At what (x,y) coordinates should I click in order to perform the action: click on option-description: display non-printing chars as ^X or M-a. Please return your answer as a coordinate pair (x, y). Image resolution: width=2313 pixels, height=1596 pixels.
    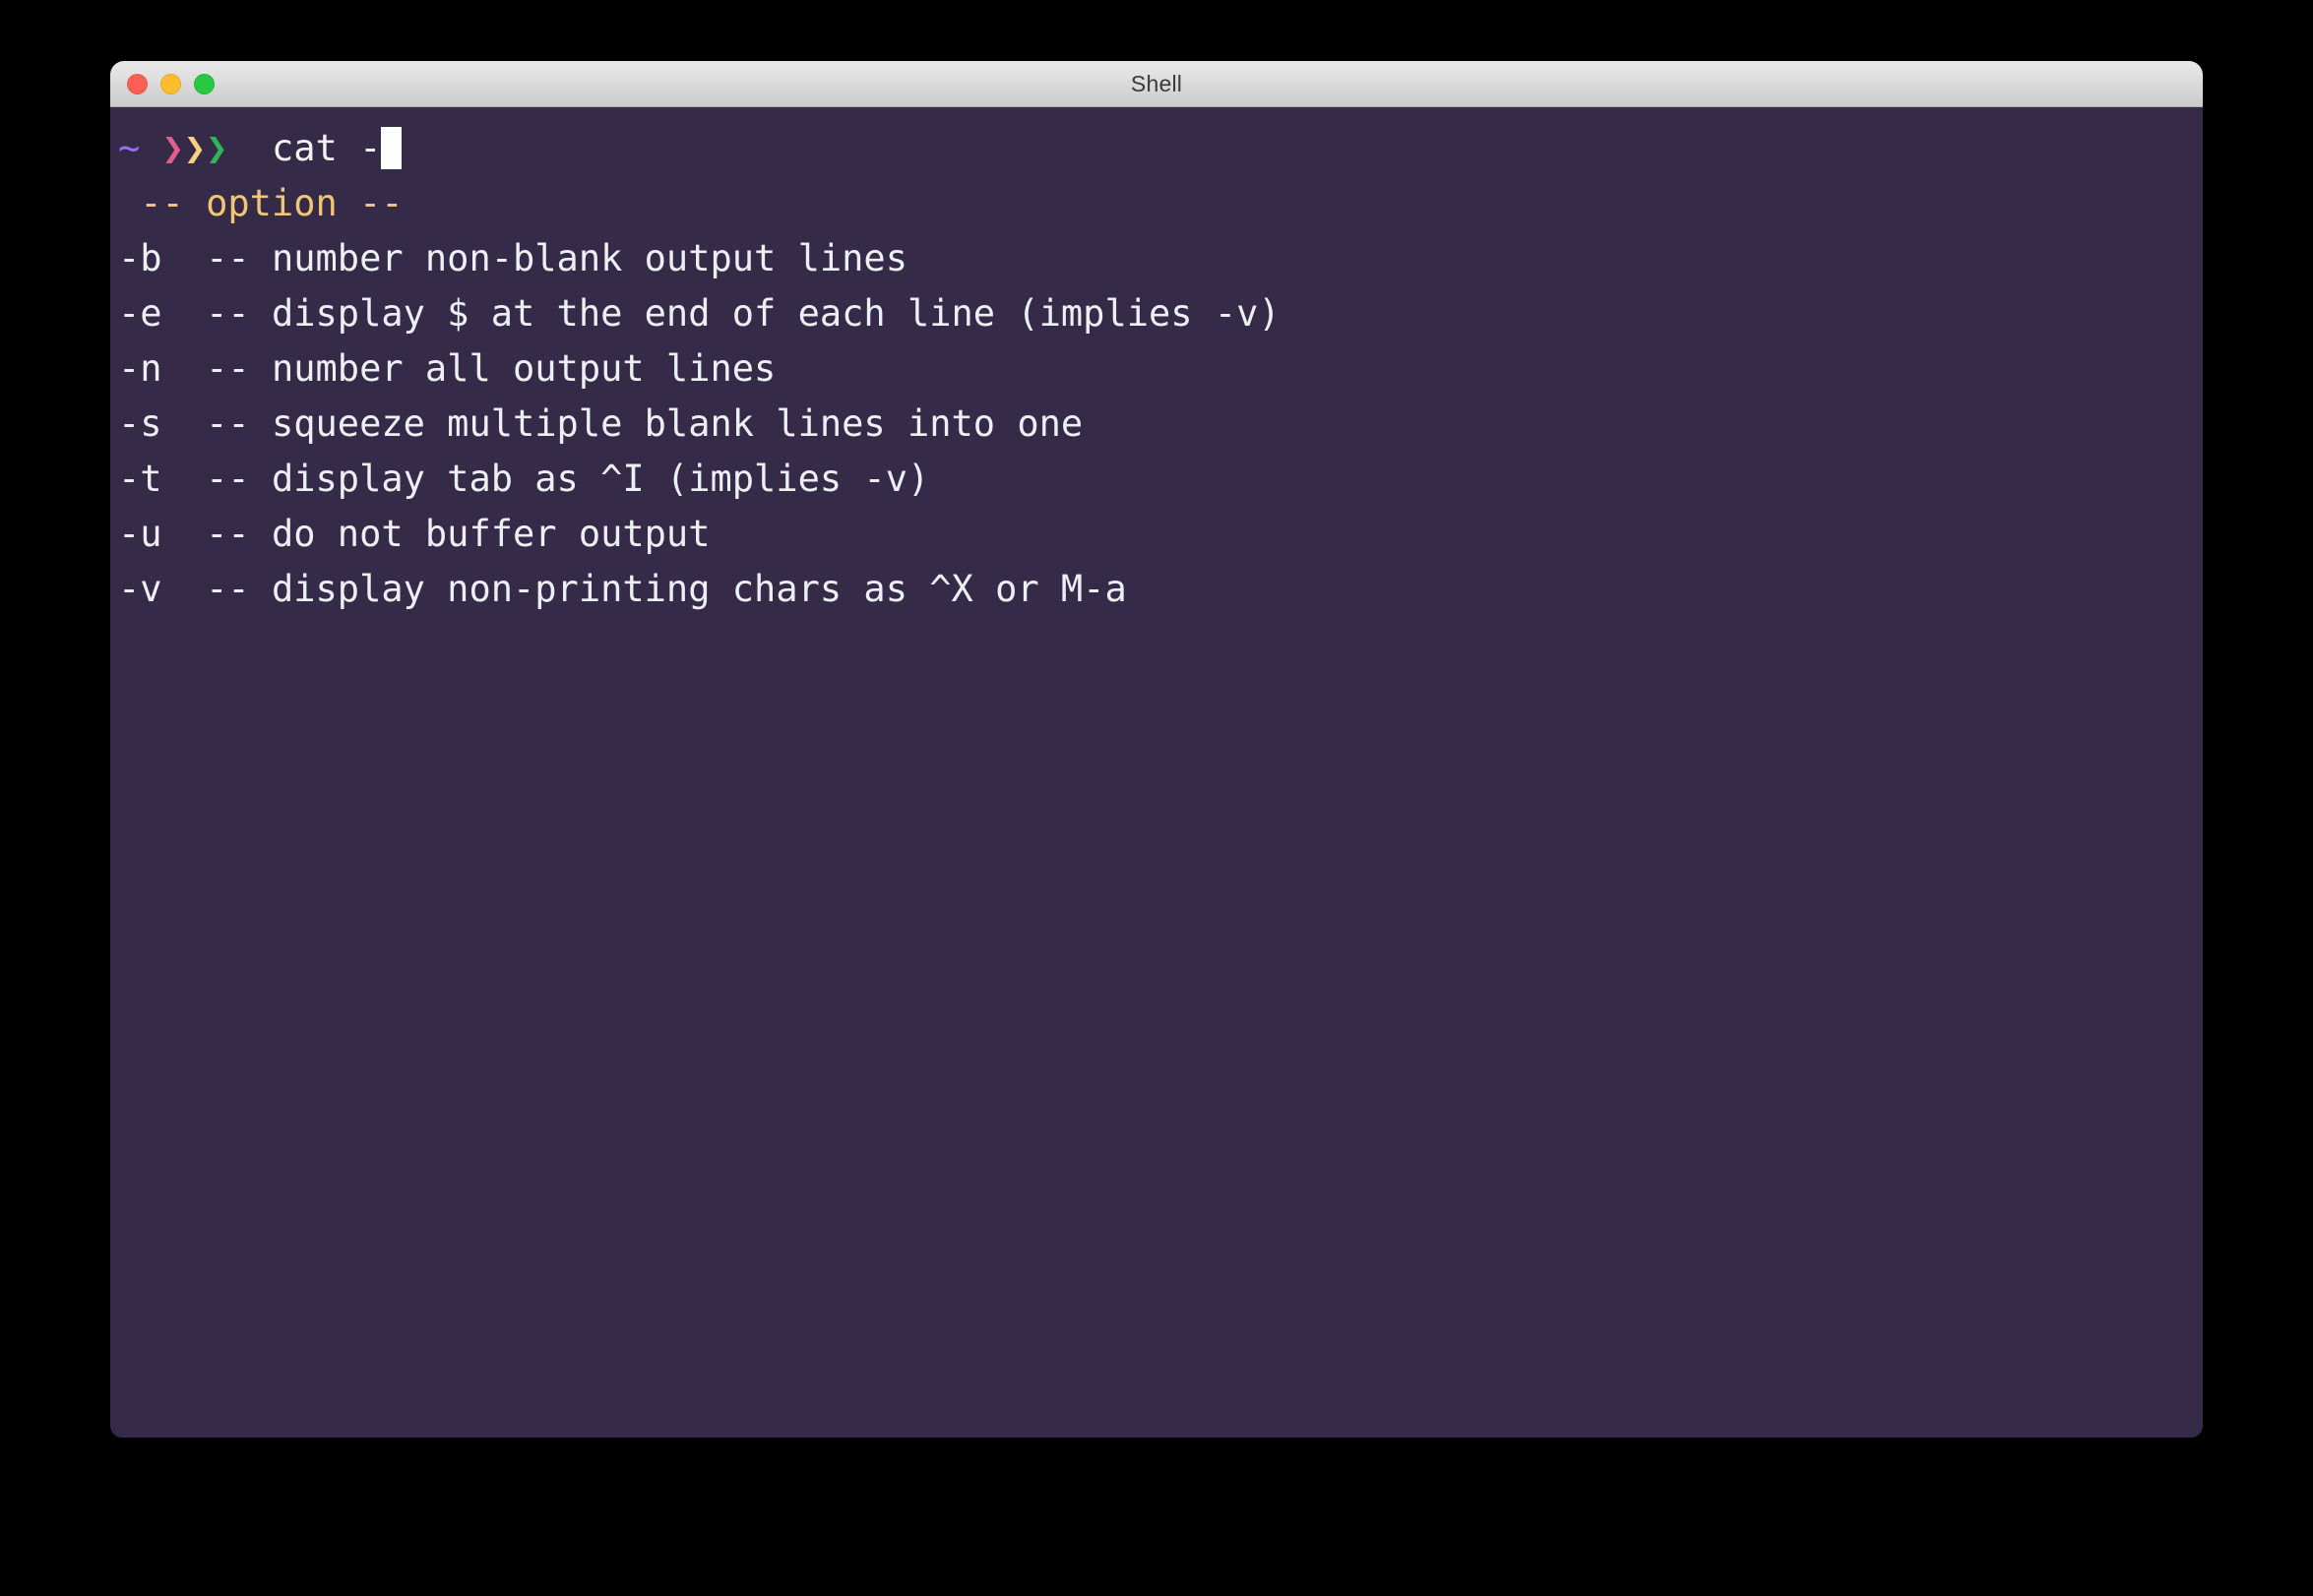
    Looking at the image, I should click on (699, 589).